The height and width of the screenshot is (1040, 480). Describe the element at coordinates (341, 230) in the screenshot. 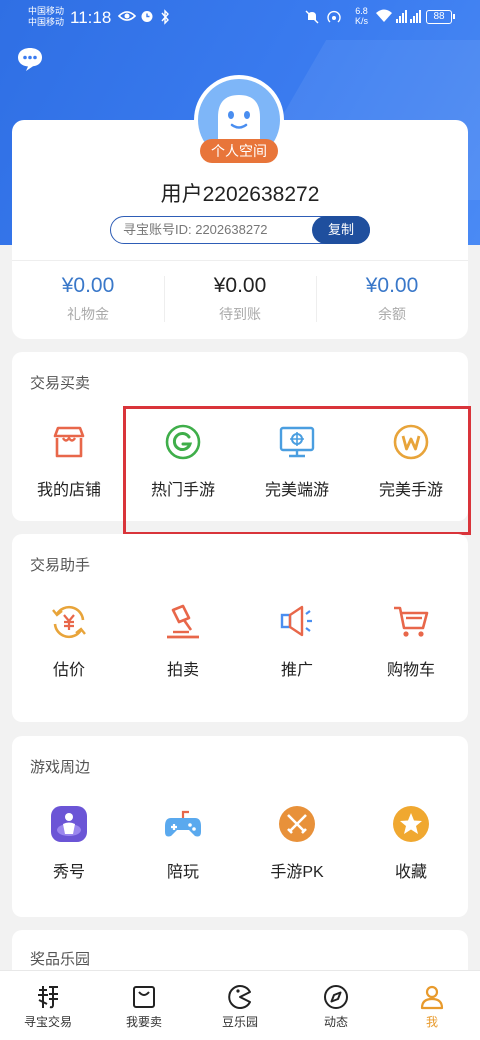

I see `copy-button: 复制` at that location.